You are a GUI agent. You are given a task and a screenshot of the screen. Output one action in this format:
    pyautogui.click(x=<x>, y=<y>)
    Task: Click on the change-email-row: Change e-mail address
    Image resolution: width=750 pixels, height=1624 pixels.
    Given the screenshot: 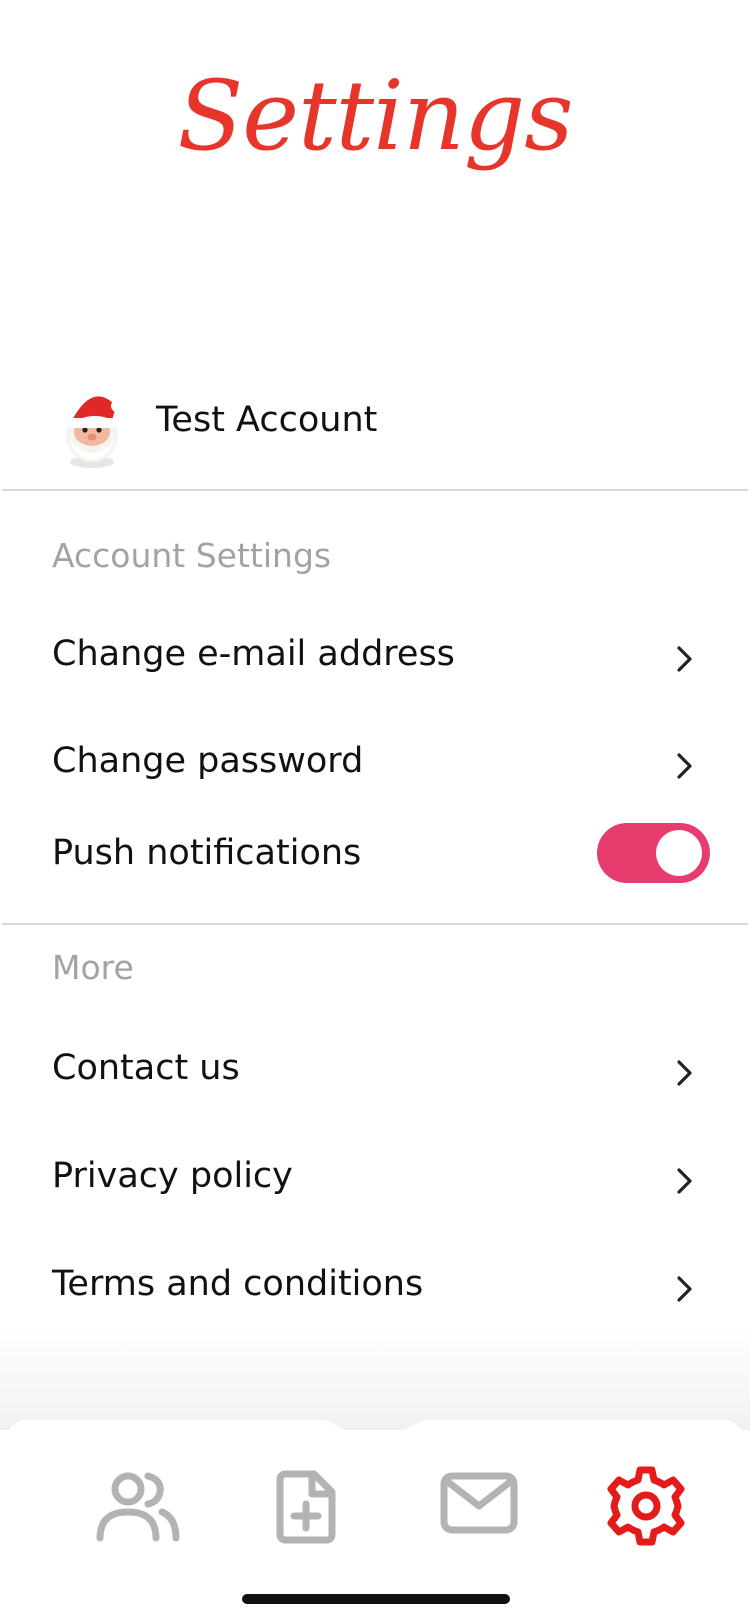 What is the action you would take?
    pyautogui.click(x=375, y=659)
    